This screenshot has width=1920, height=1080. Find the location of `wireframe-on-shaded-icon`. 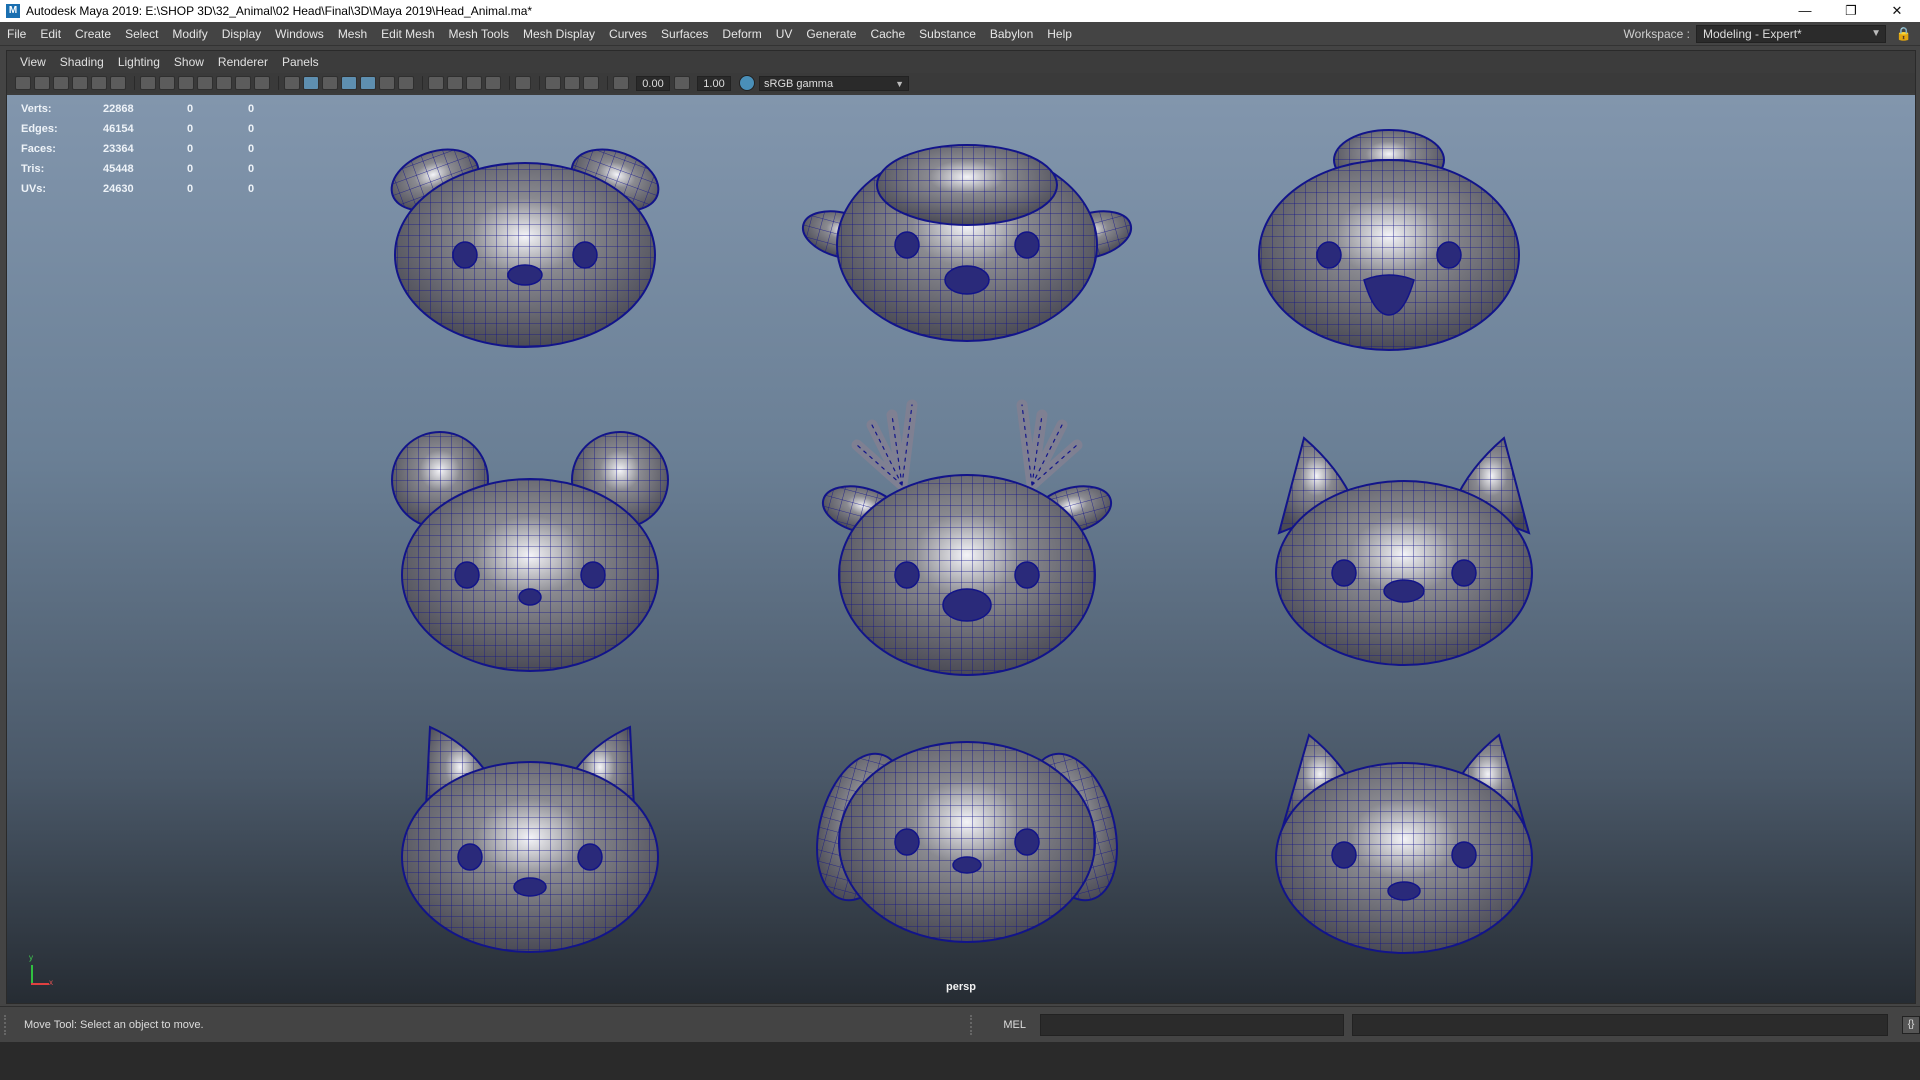

wireframe-on-shaded-icon is located at coordinates (349, 83).